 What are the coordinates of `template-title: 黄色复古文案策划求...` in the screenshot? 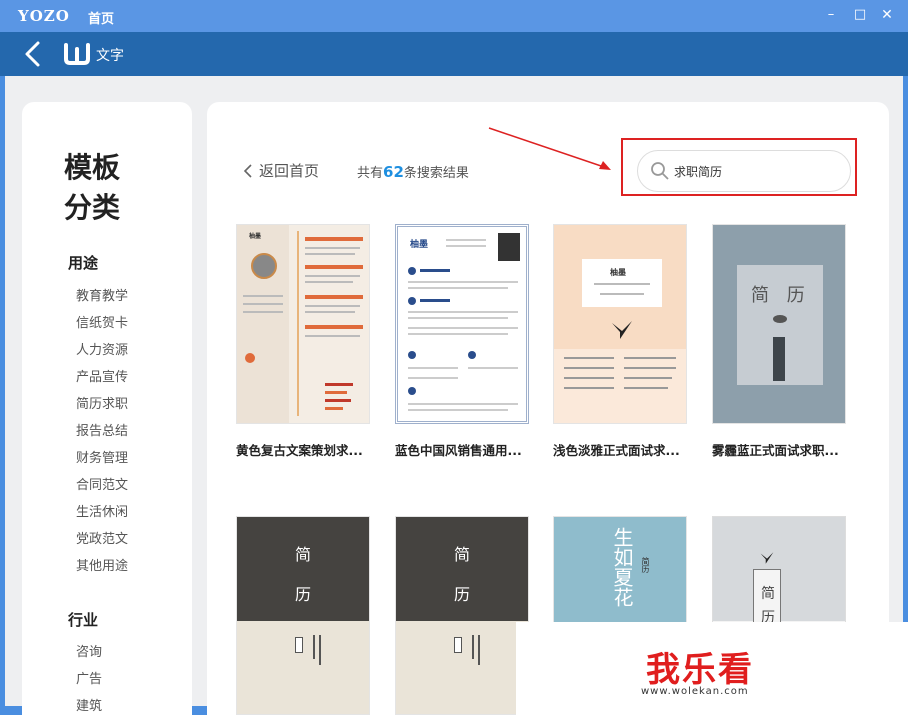 It's located at (303, 449).